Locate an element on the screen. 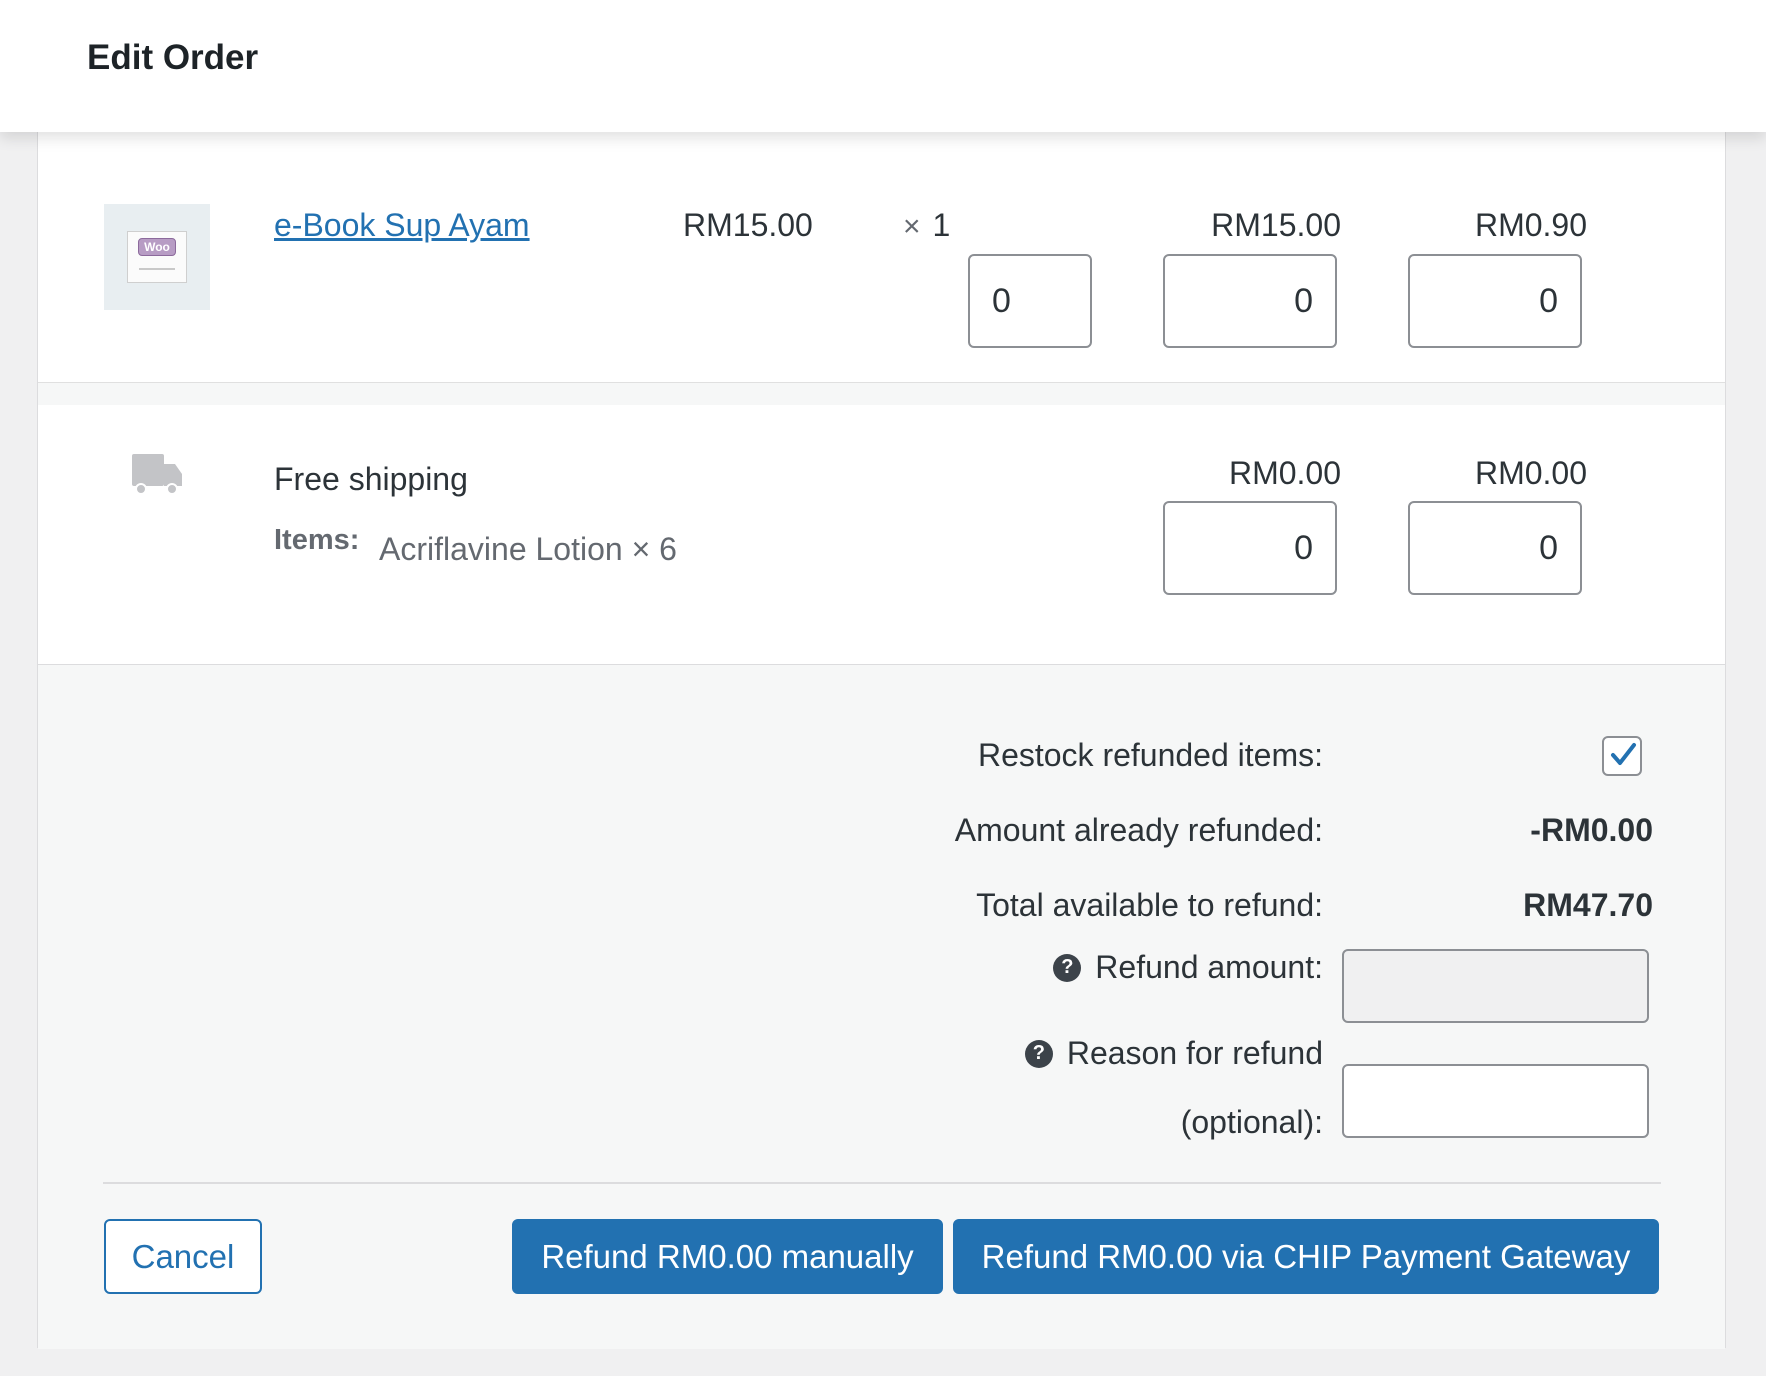 The image size is (1766, 1376). refund-amount-label-row: ? Refund amount: is located at coordinates (1188, 967).